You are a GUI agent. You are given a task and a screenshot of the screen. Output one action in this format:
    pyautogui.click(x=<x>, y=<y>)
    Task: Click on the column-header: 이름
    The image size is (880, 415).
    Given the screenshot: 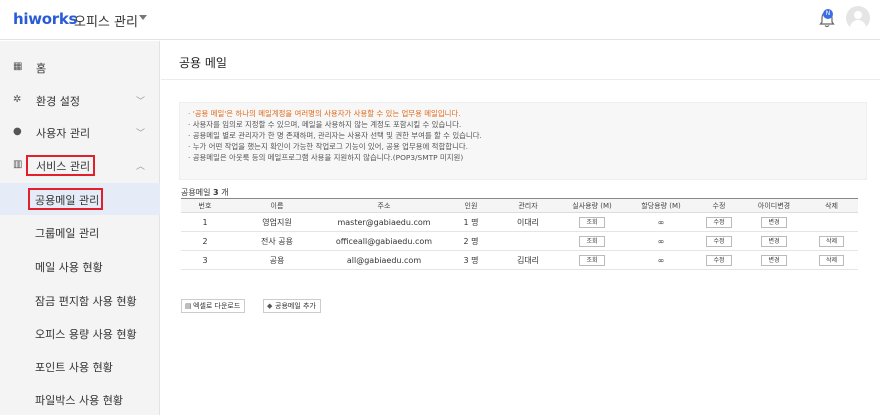 What is the action you would take?
    pyautogui.click(x=277, y=205)
    